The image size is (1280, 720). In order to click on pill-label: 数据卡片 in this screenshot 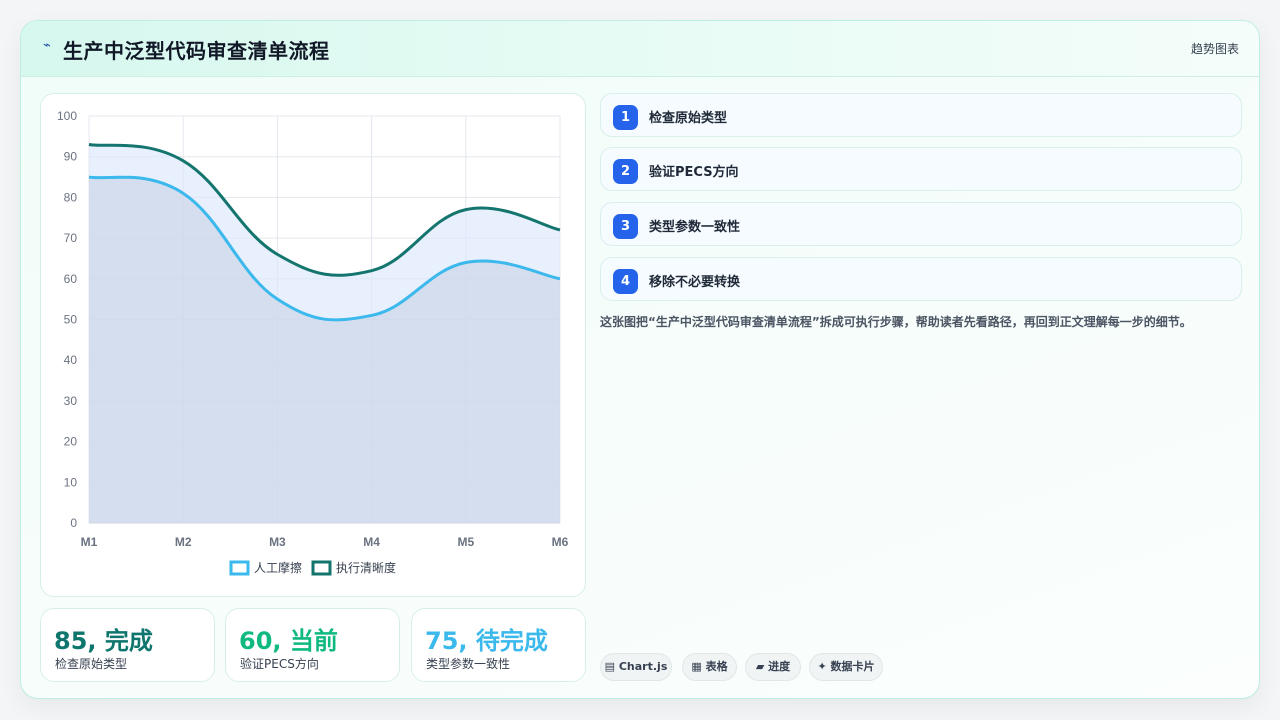, I will do `click(852, 666)`.